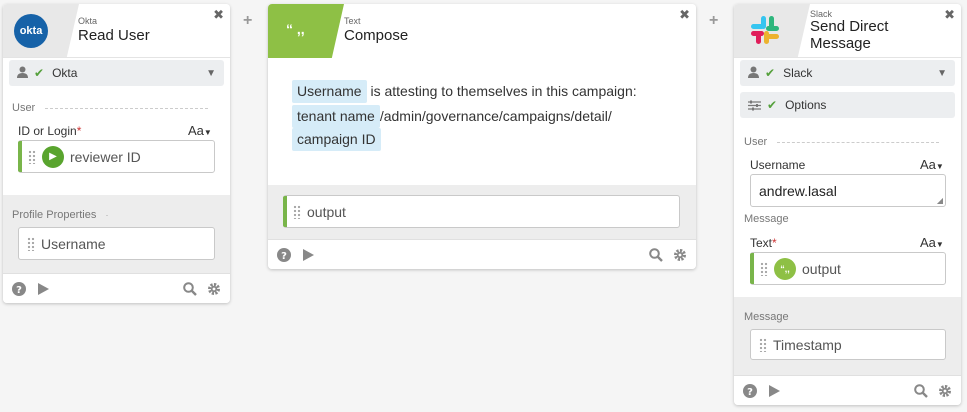  What do you see at coordinates (114, 35) in the screenshot?
I see `card-title: Read User` at bounding box center [114, 35].